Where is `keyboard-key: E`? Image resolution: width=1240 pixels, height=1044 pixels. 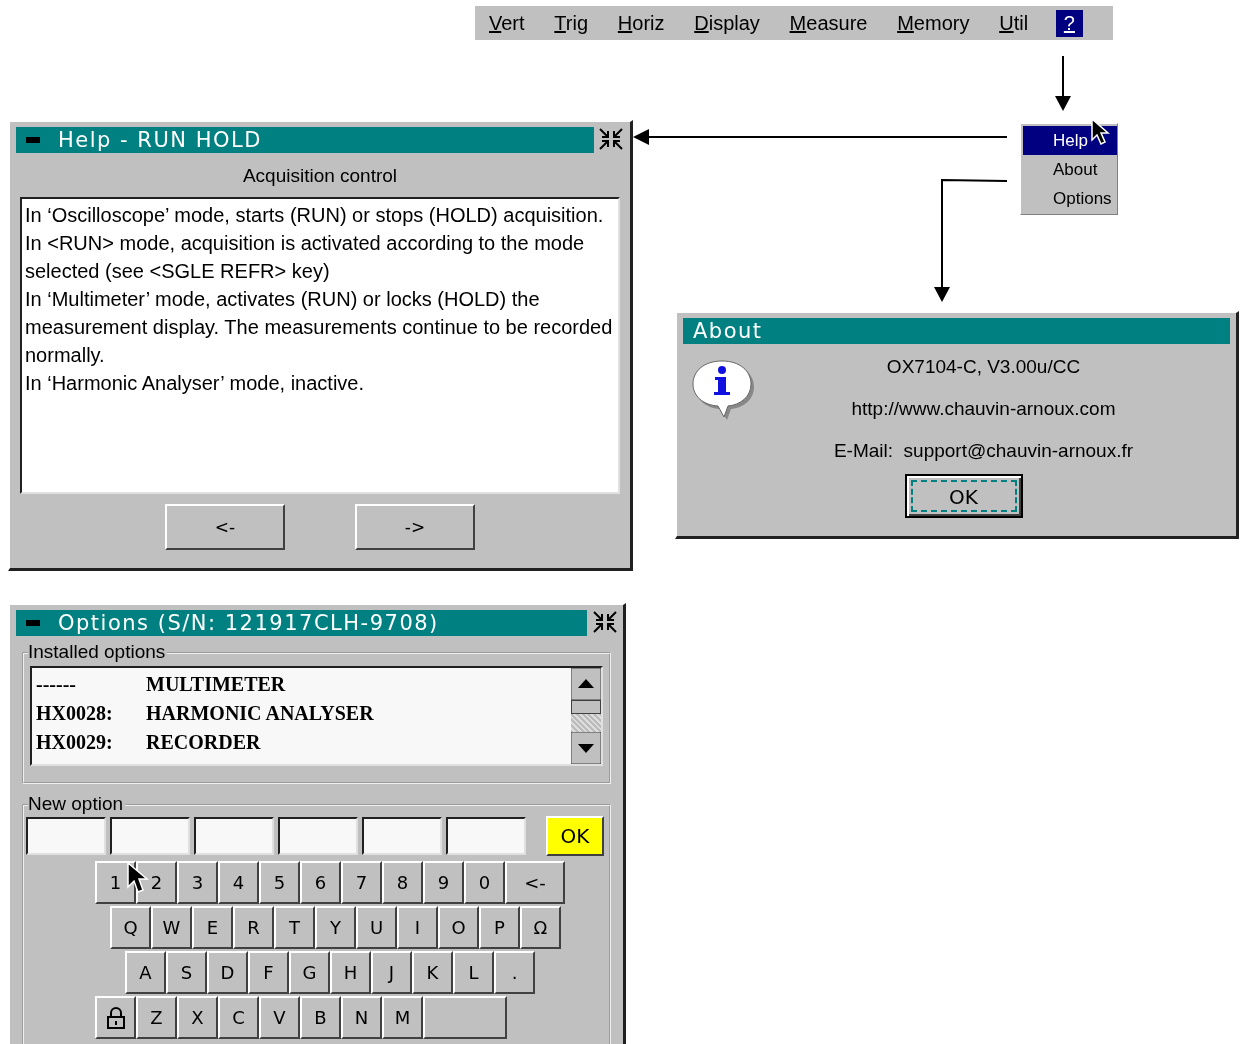
keyboard-key: E is located at coordinates (212, 927).